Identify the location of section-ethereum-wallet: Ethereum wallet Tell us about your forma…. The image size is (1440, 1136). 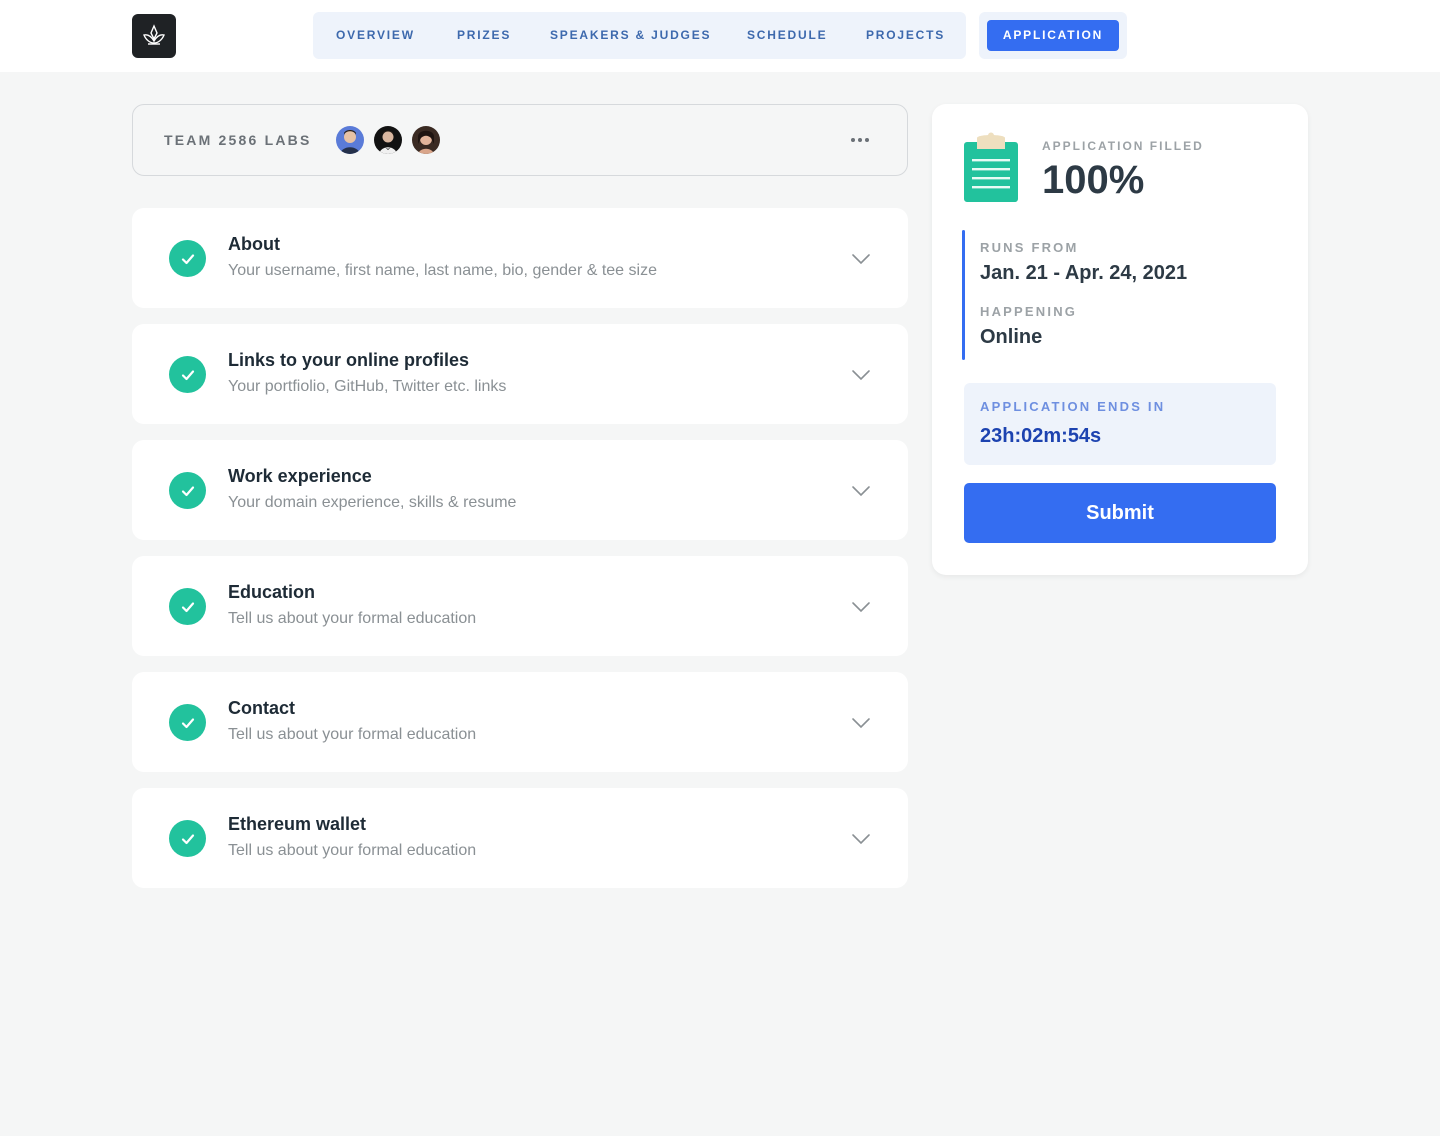
(520, 838).